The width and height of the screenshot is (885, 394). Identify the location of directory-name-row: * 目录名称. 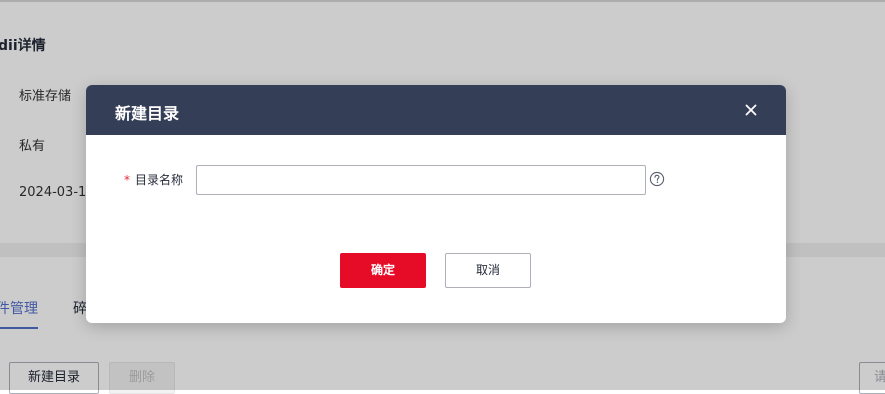
(436, 180).